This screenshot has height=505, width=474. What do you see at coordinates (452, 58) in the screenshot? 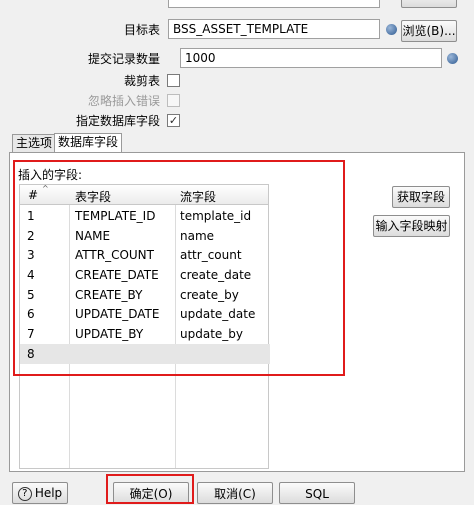
I see `variable-icon-commit` at bounding box center [452, 58].